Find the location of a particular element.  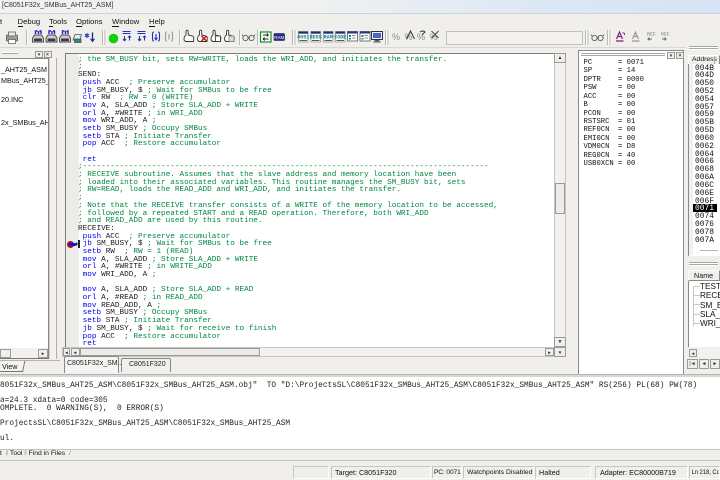

svg-text: 8051 is located at coordinates (303, 38).